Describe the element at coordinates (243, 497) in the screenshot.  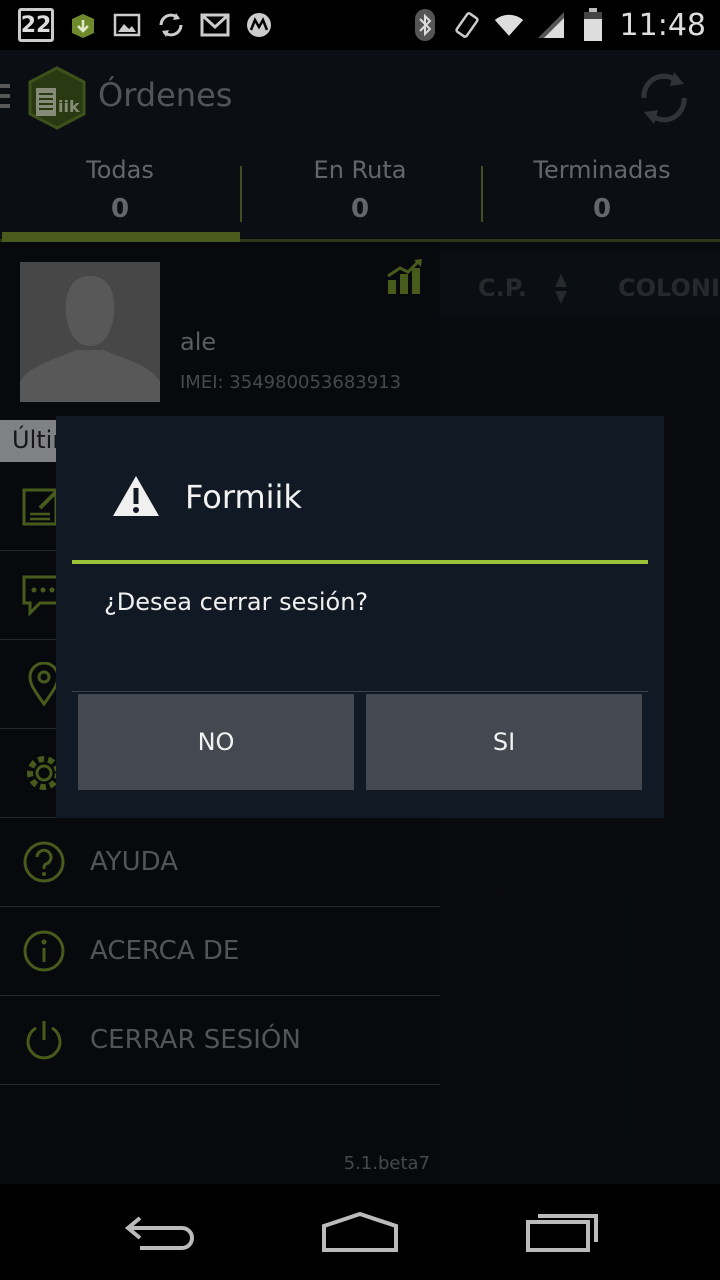
I see `dialog-title: Formiik` at that location.